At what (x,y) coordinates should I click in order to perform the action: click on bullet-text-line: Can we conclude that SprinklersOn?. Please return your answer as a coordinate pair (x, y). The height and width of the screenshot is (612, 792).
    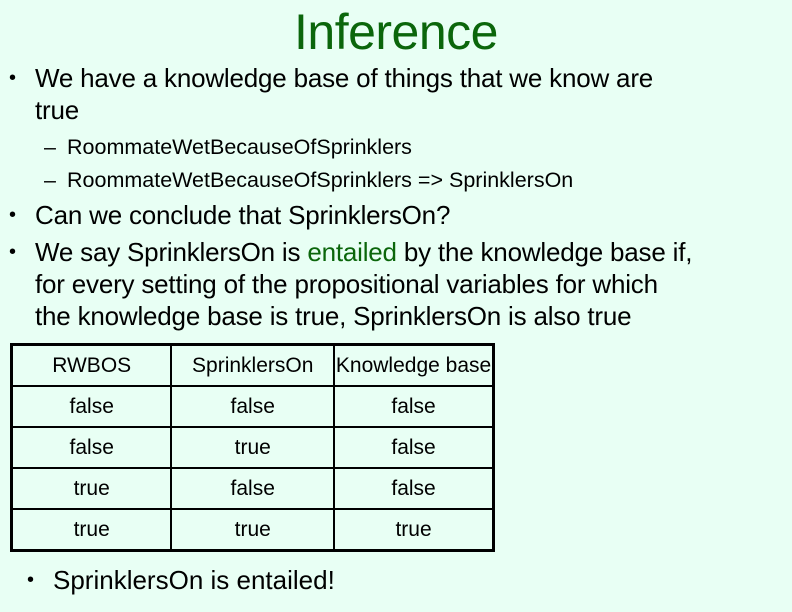
    Looking at the image, I should click on (243, 215).